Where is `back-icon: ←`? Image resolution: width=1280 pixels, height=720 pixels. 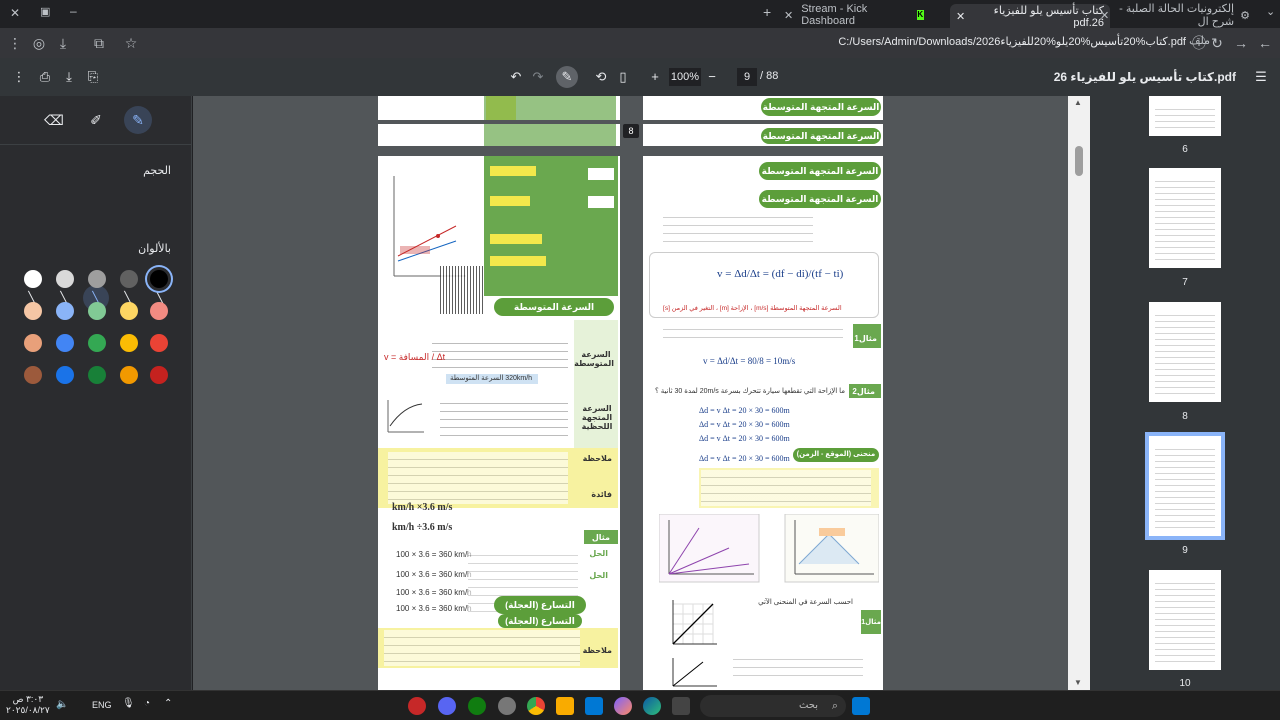
back-icon: ← is located at coordinates (1265, 43).